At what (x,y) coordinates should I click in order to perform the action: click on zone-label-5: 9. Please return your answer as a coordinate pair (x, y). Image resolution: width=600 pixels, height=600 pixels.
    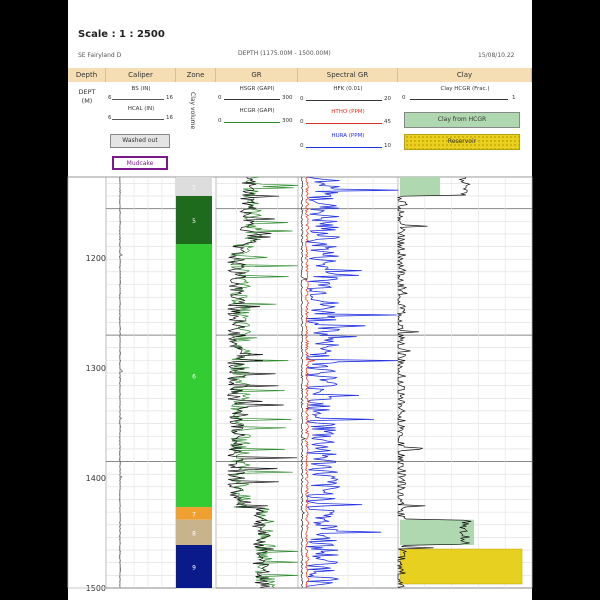
    Looking at the image, I should click on (194, 568).